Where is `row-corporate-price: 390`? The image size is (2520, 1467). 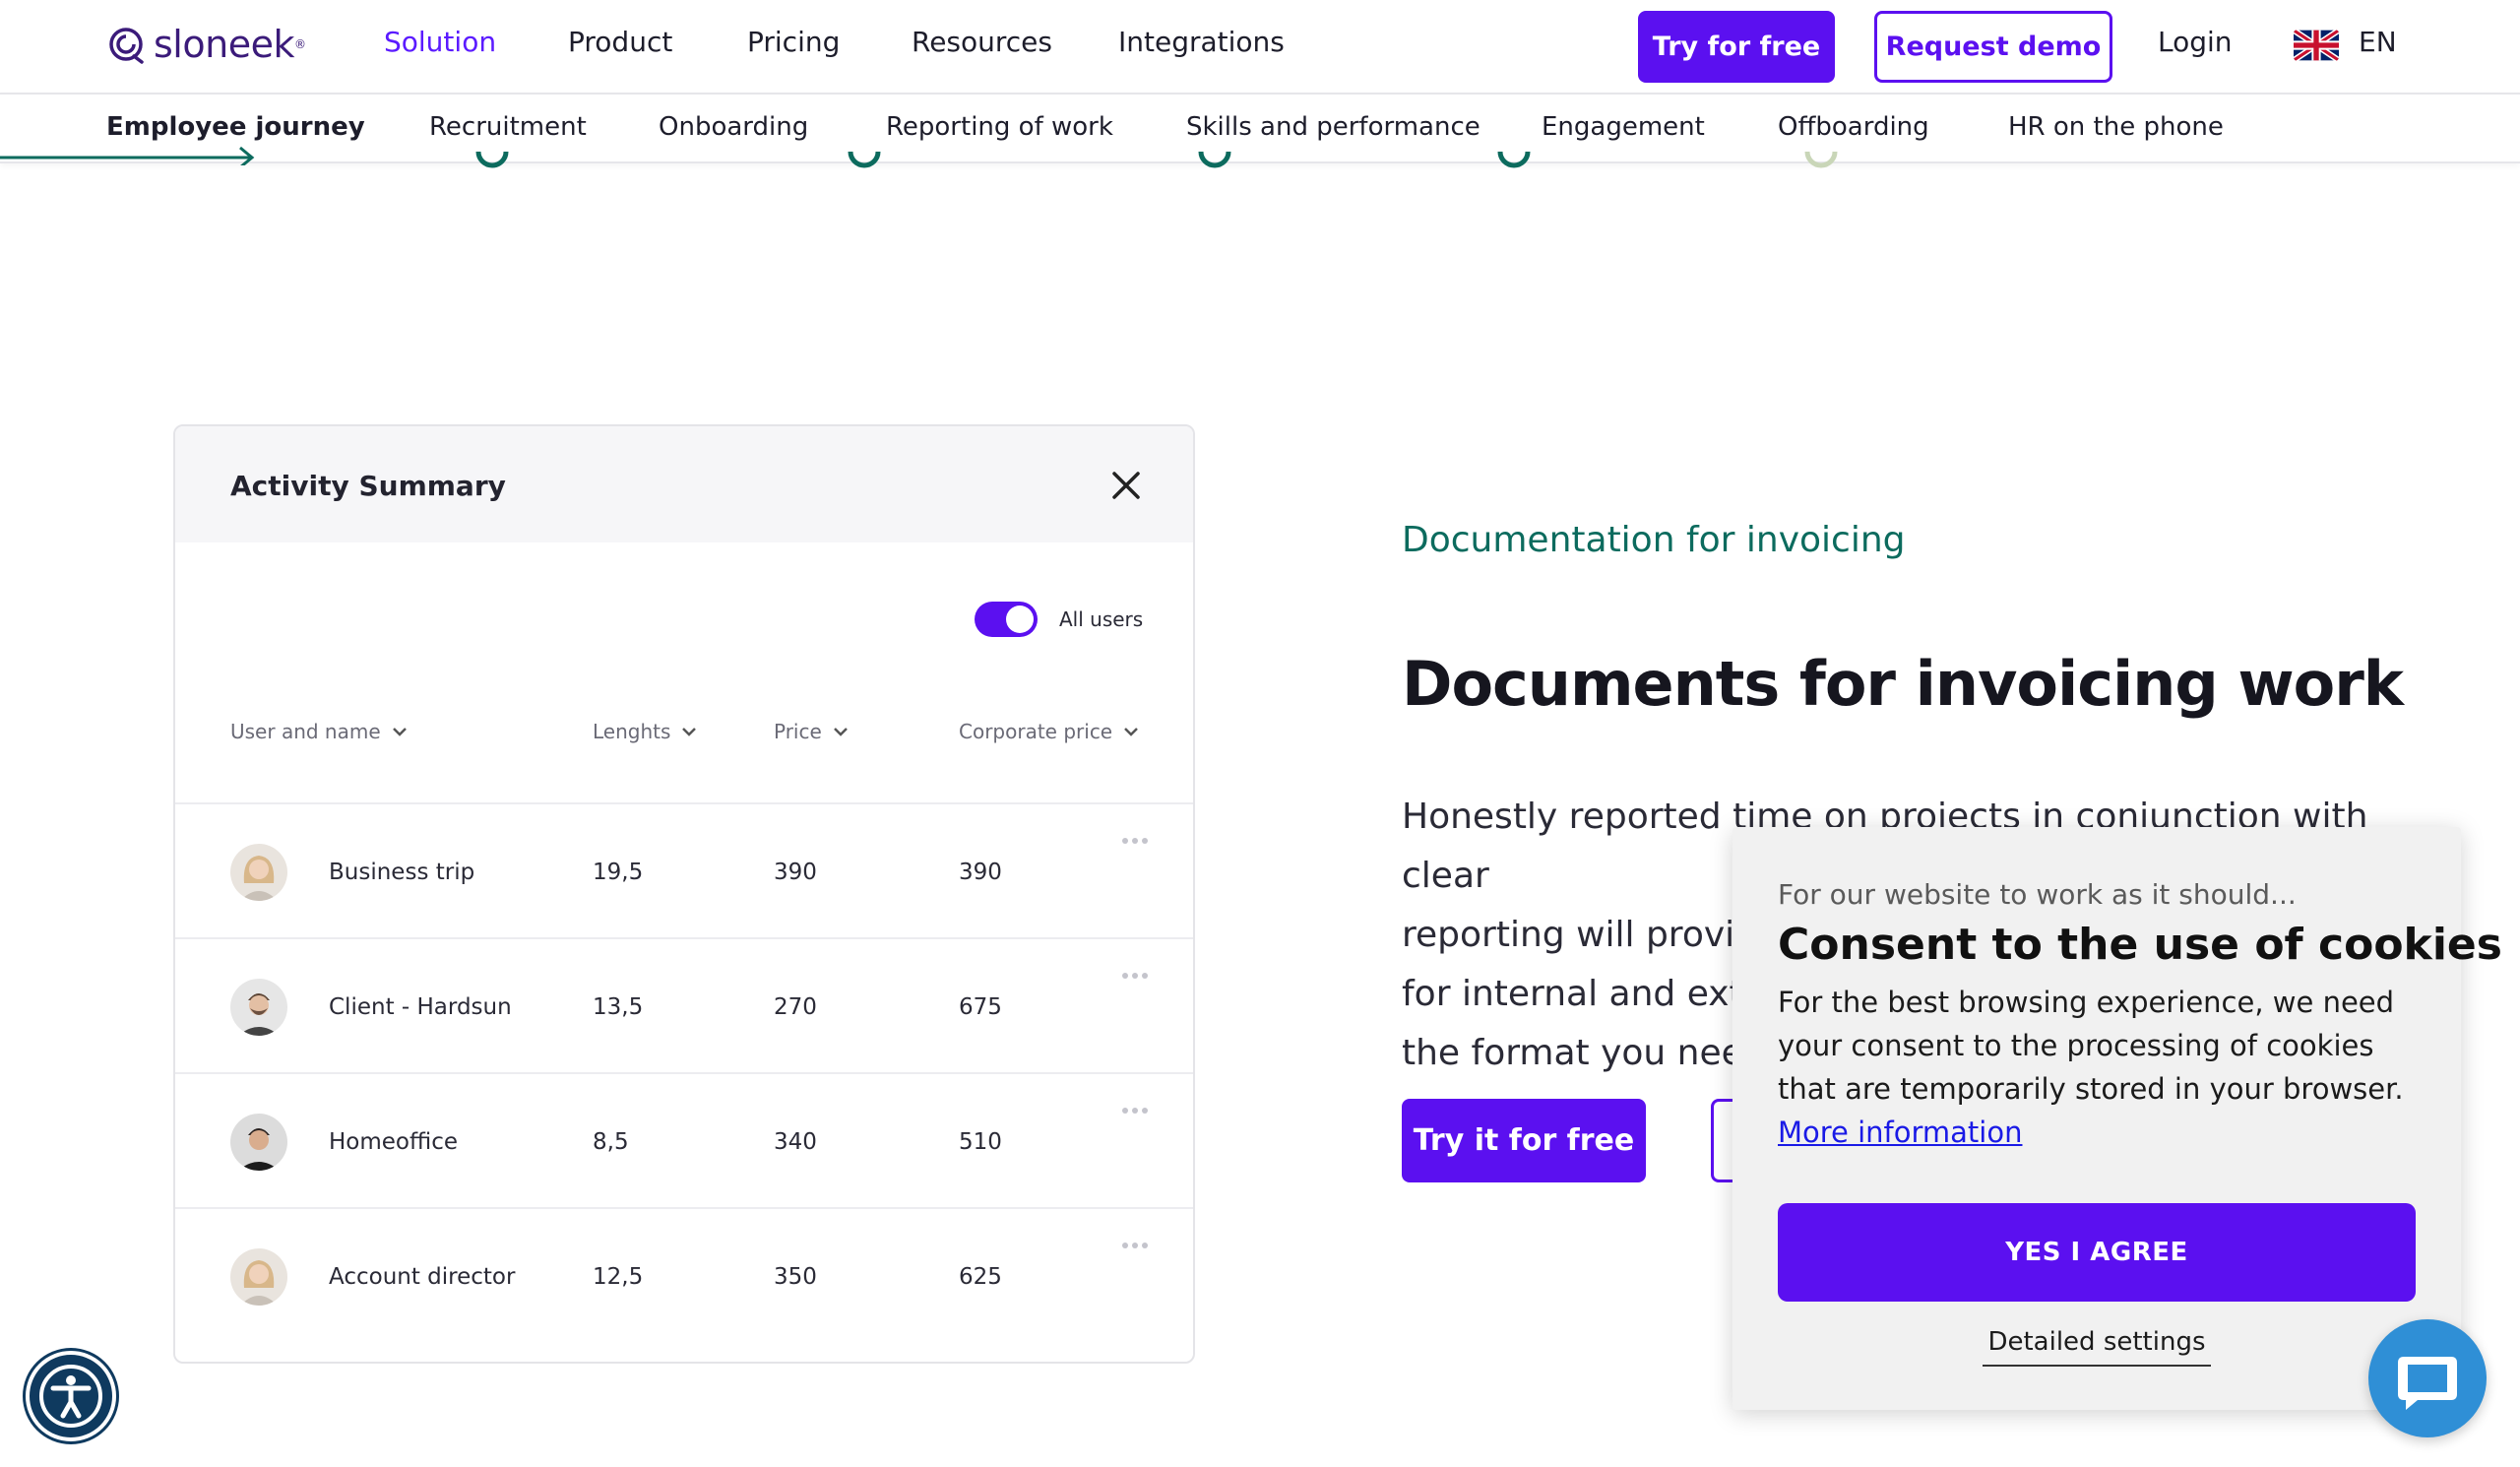
row-corporate-price: 390 is located at coordinates (980, 872).